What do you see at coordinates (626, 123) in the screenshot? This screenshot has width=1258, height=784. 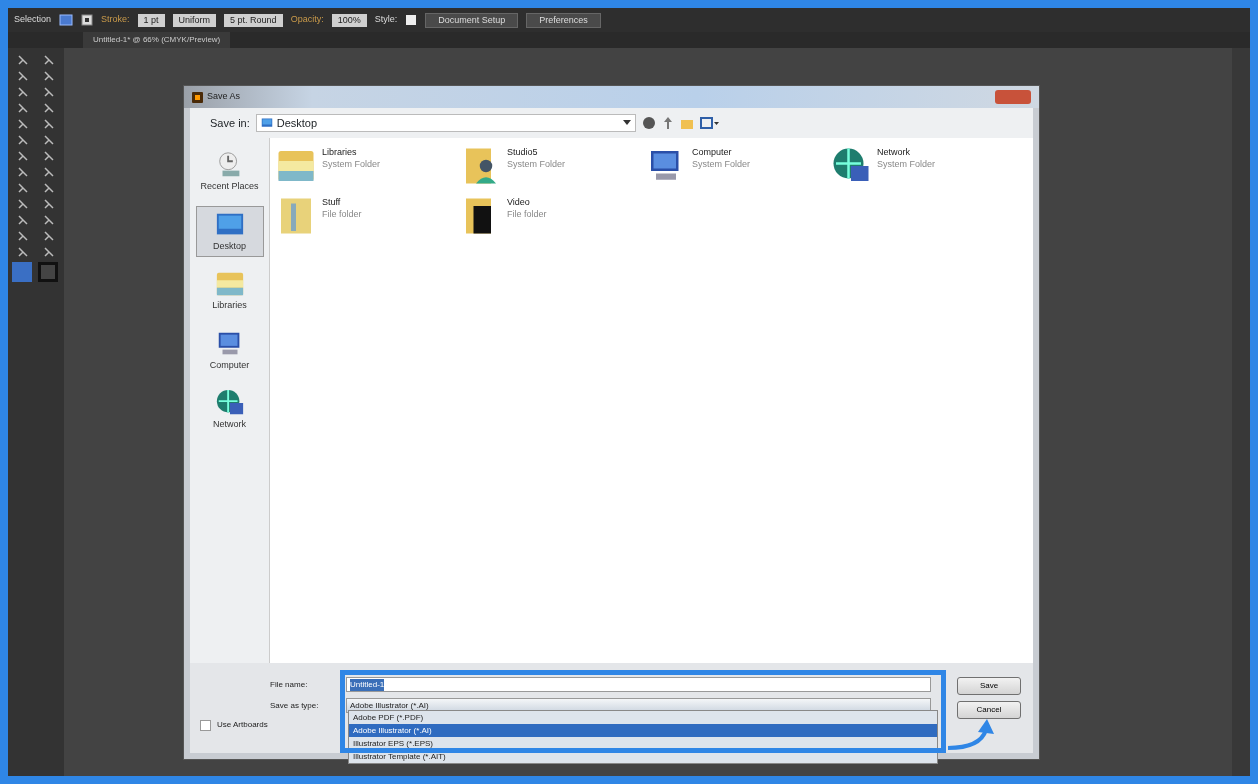 I see `caret-icon` at bounding box center [626, 123].